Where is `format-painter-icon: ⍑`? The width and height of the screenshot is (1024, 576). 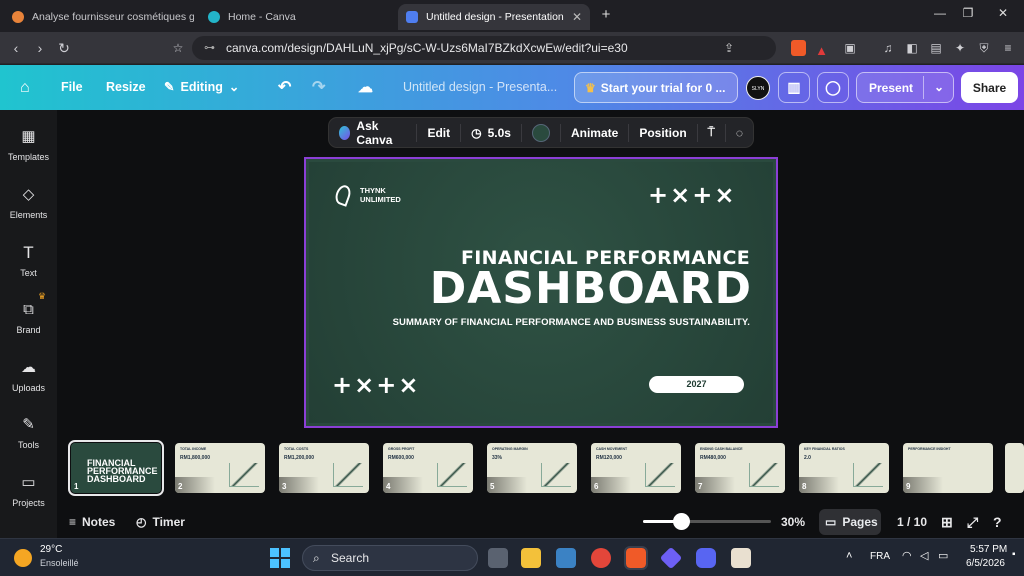 format-painter-icon: ⍑ is located at coordinates (712, 132).